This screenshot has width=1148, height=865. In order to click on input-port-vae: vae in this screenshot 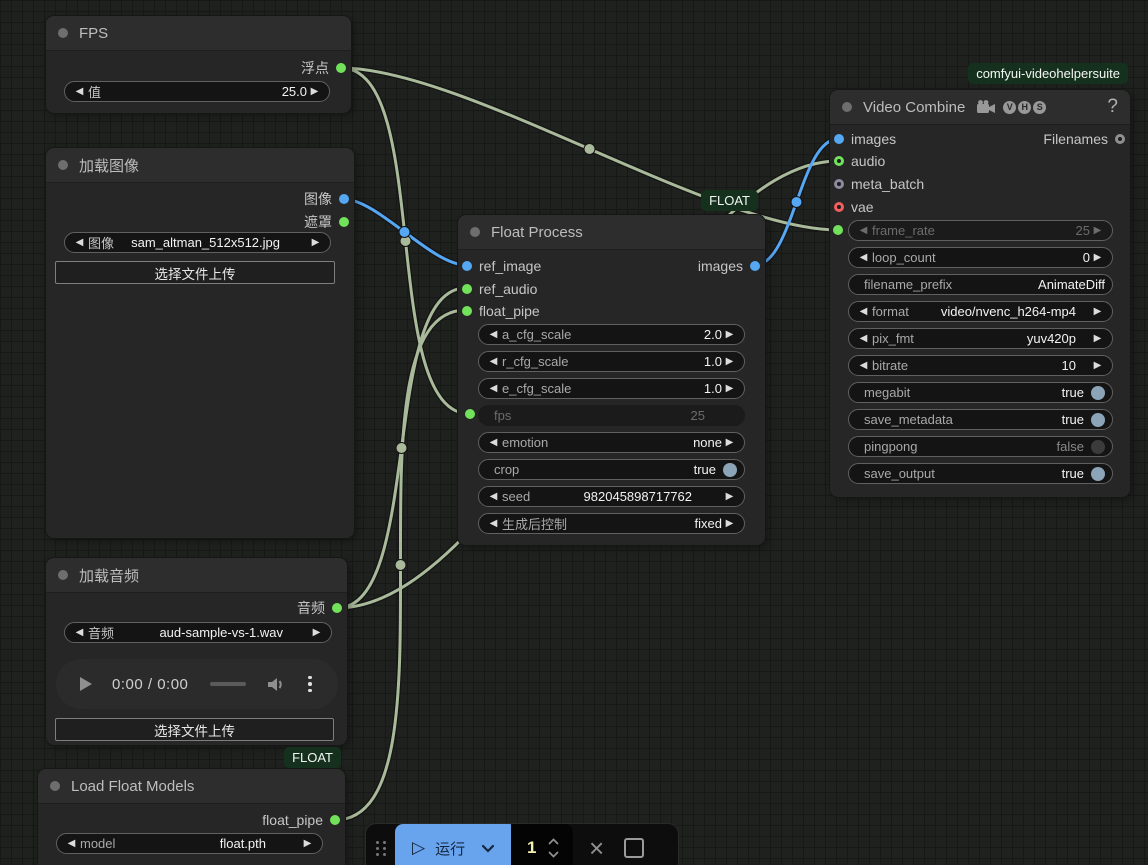, I will do `click(854, 207)`.